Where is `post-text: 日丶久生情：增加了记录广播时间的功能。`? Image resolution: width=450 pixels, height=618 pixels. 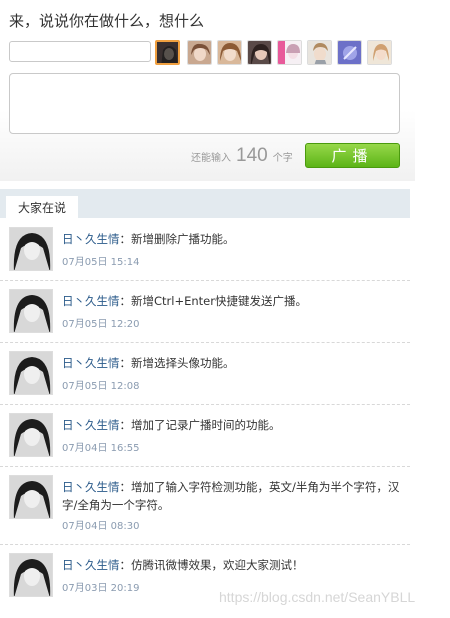
post-text: 日丶久生情：增加了记录广播时间的功能。 is located at coordinates (232, 425).